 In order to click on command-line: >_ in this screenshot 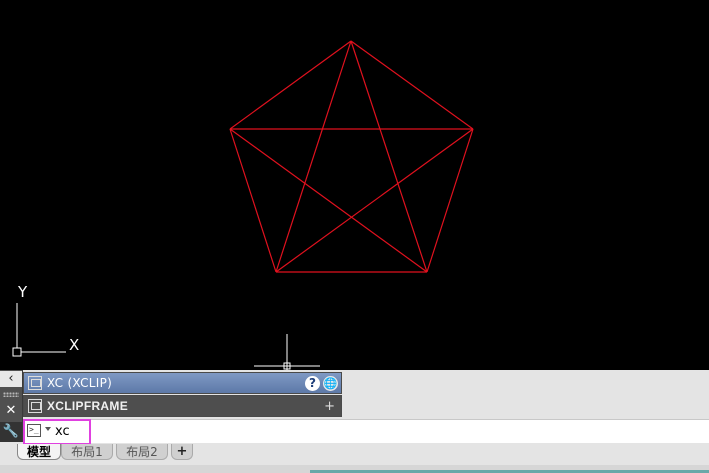, I will do `click(366, 432)`.